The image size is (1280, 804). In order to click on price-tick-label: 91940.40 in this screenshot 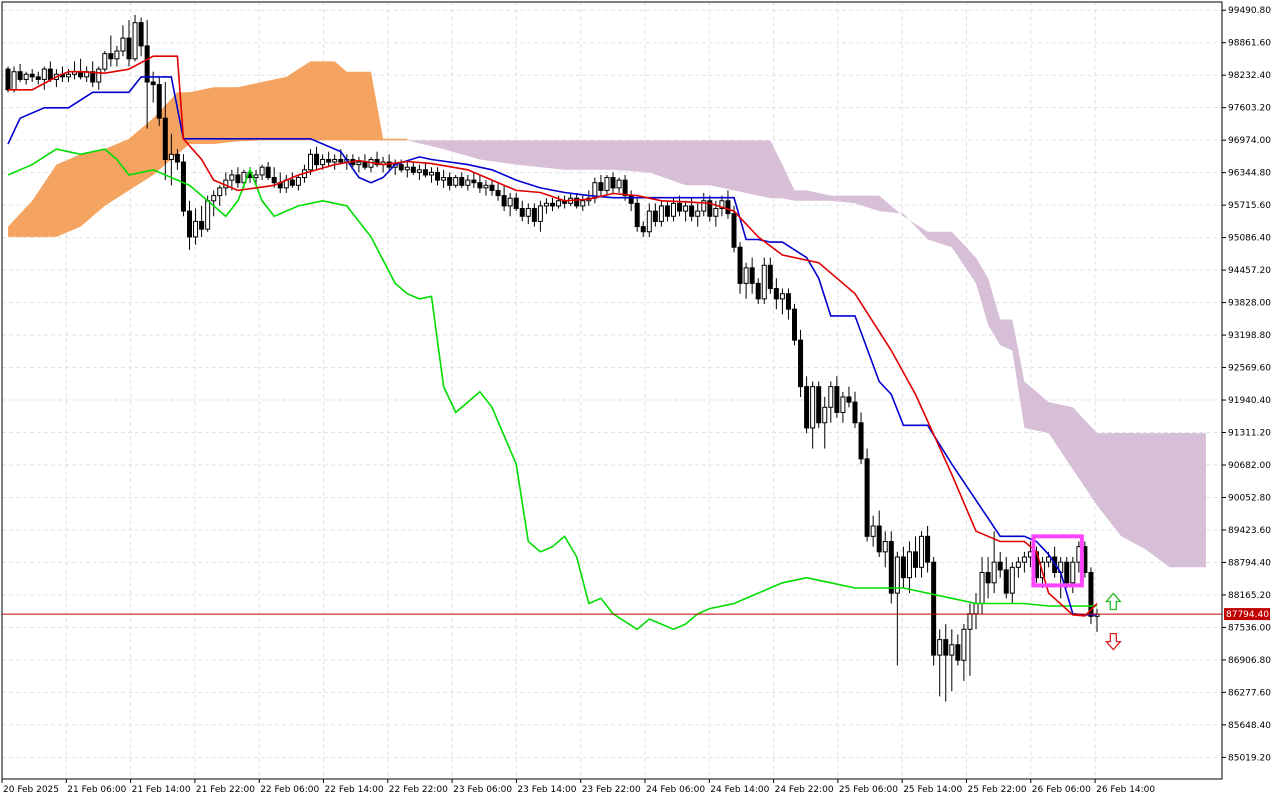, I will do `click(1249, 401)`.